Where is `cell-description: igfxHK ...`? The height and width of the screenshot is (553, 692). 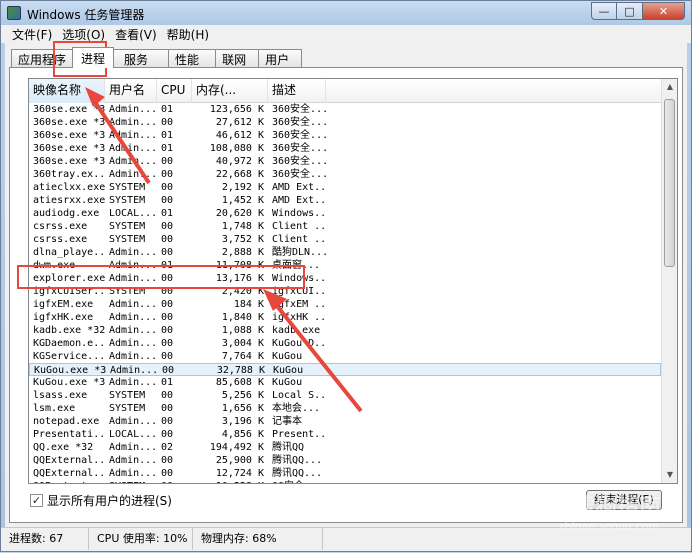 cell-description: igfxHK ... is located at coordinates (299, 317).